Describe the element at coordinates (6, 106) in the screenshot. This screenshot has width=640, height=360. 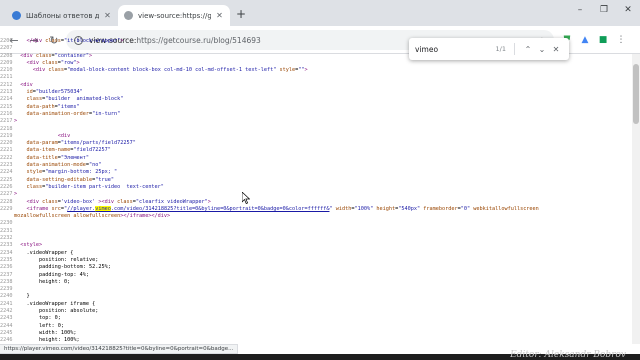
I see `line-number: 2215` at that location.